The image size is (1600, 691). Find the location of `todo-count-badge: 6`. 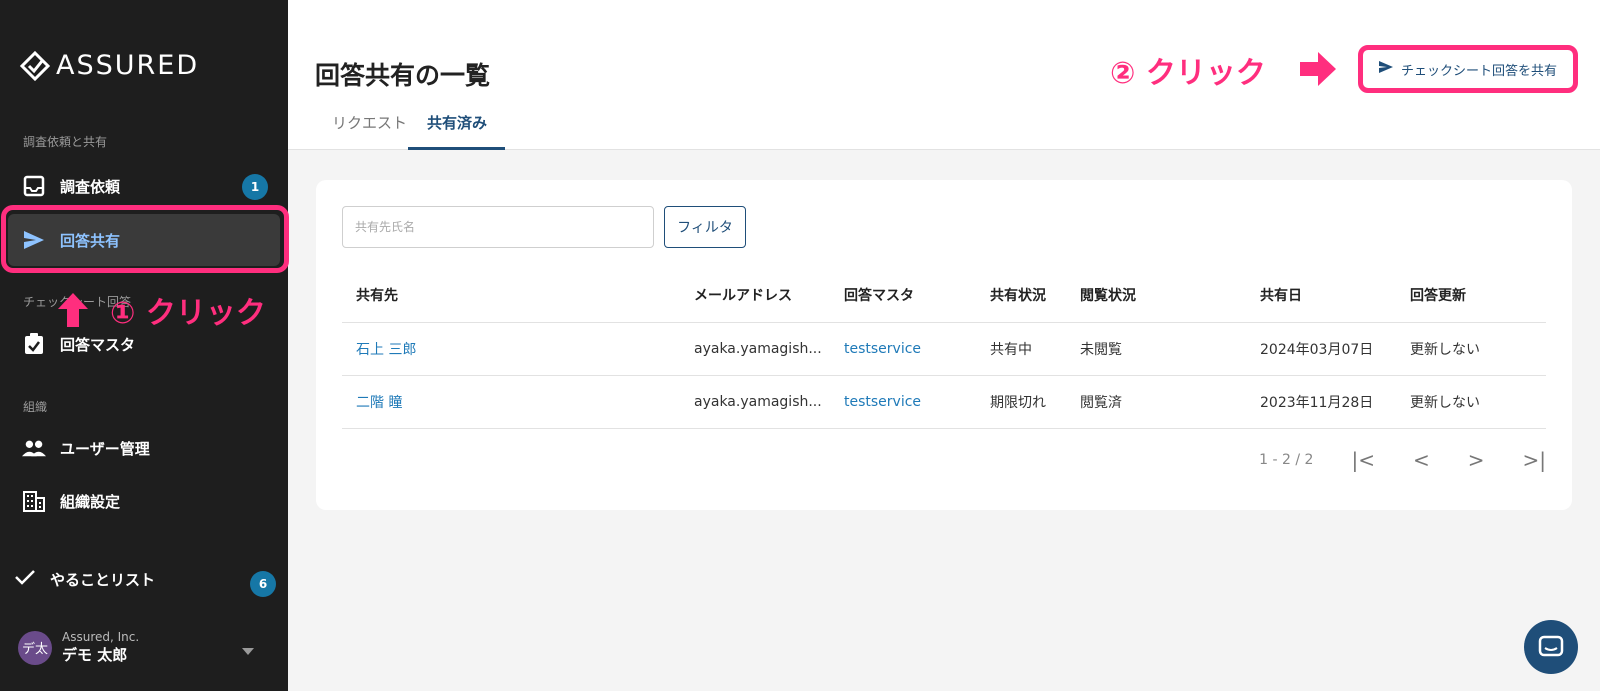

todo-count-badge: 6 is located at coordinates (263, 584).